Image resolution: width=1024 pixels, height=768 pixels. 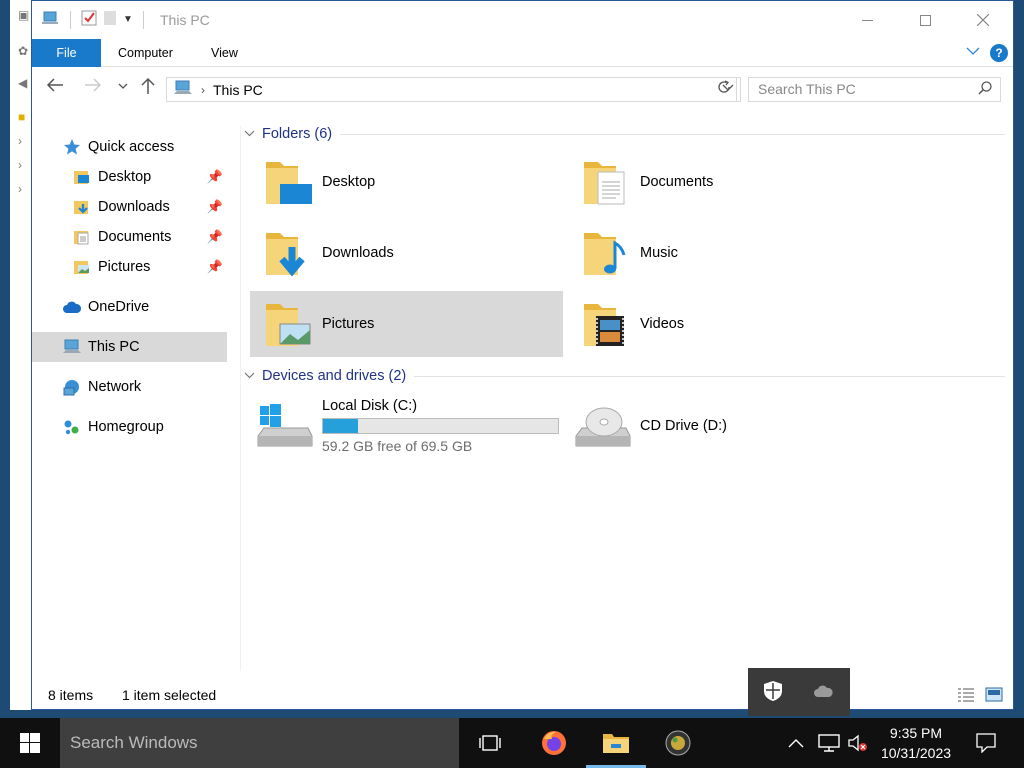 I want to click on sidebar-item-documents: Documents 📌, so click(x=129, y=237).